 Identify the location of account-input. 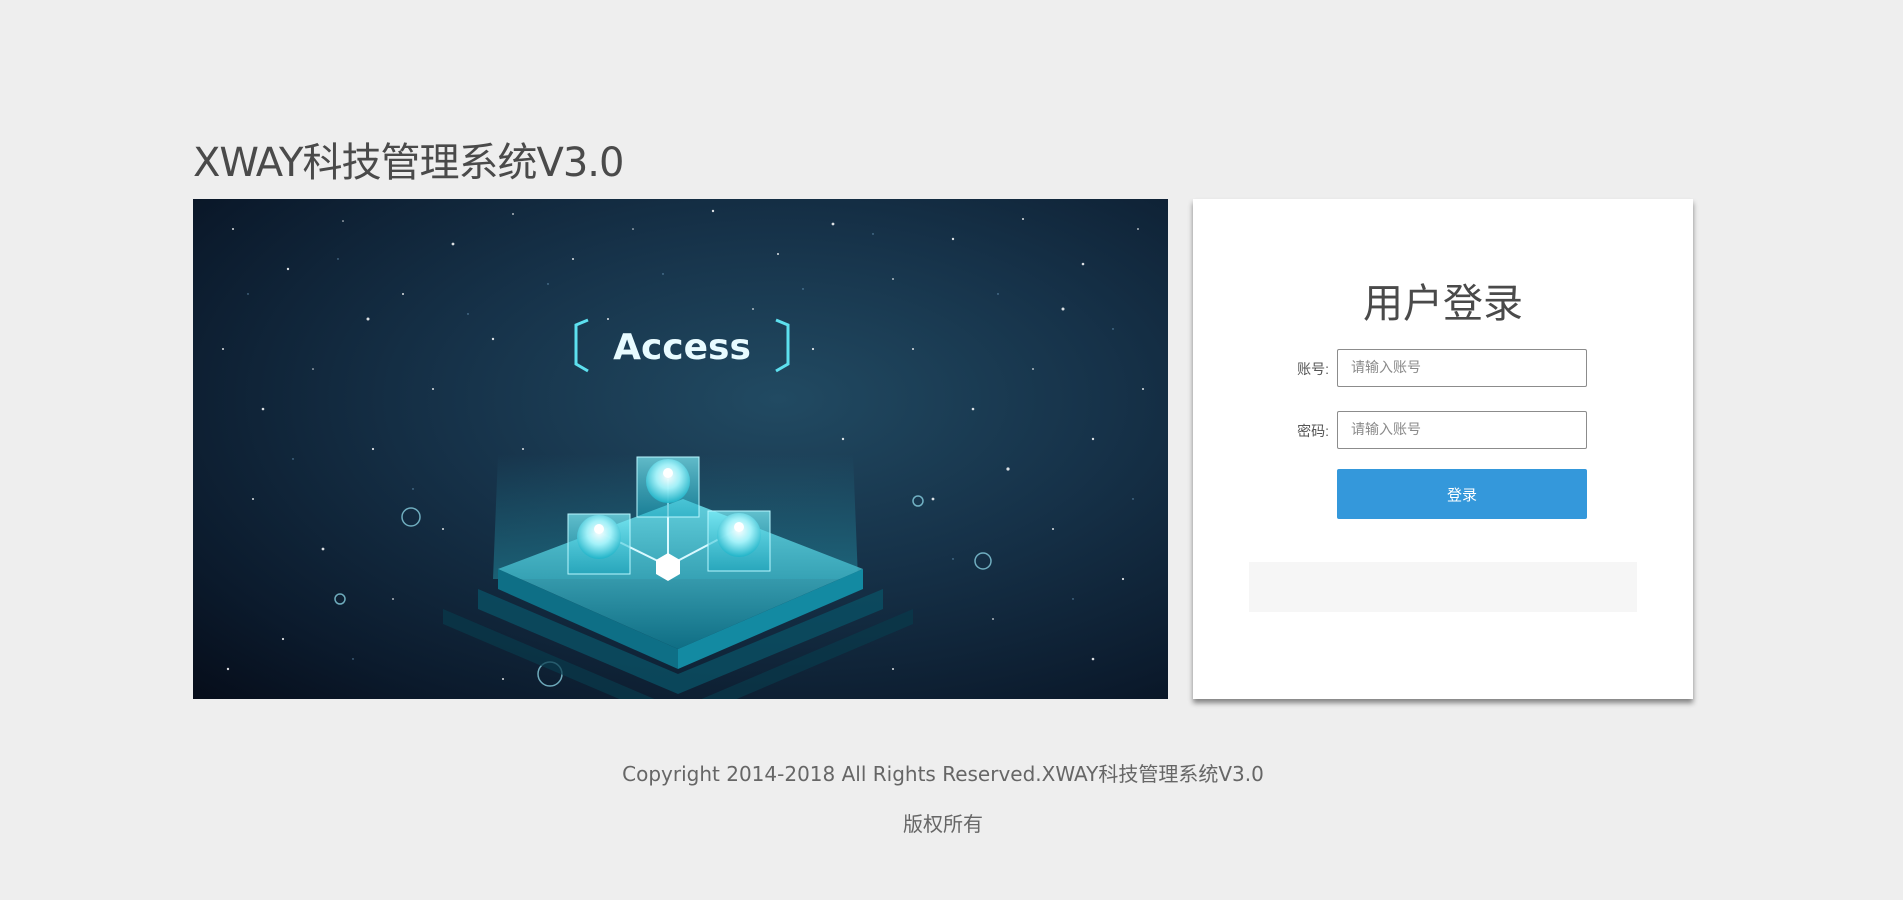
(1462, 368).